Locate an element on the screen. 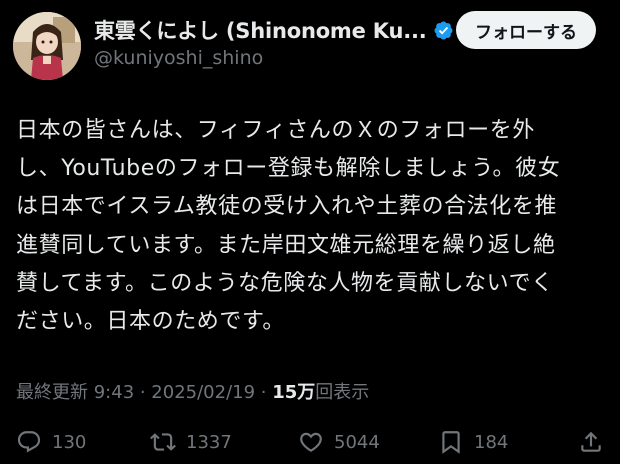  reply-count: 130 is located at coordinates (69, 442).